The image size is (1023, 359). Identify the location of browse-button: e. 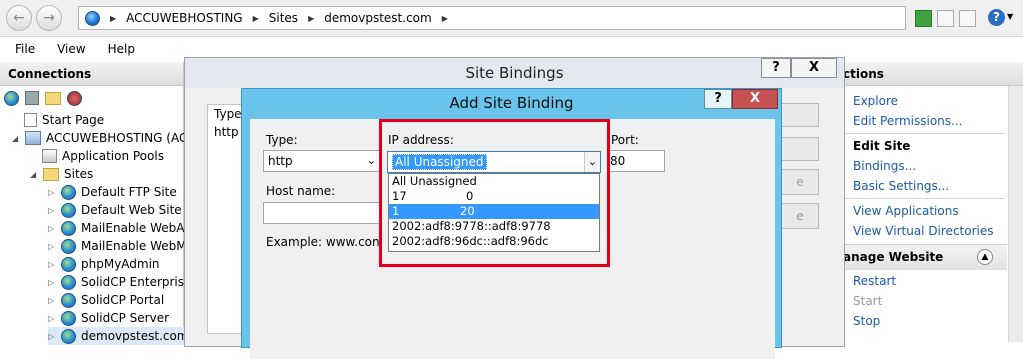
(800, 216).